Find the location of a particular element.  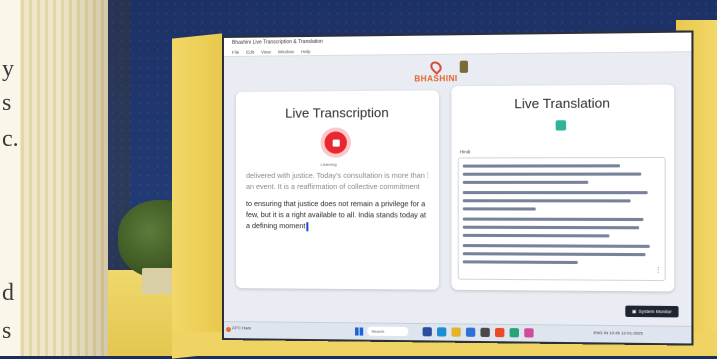

terminal-icon is located at coordinates (485, 332).